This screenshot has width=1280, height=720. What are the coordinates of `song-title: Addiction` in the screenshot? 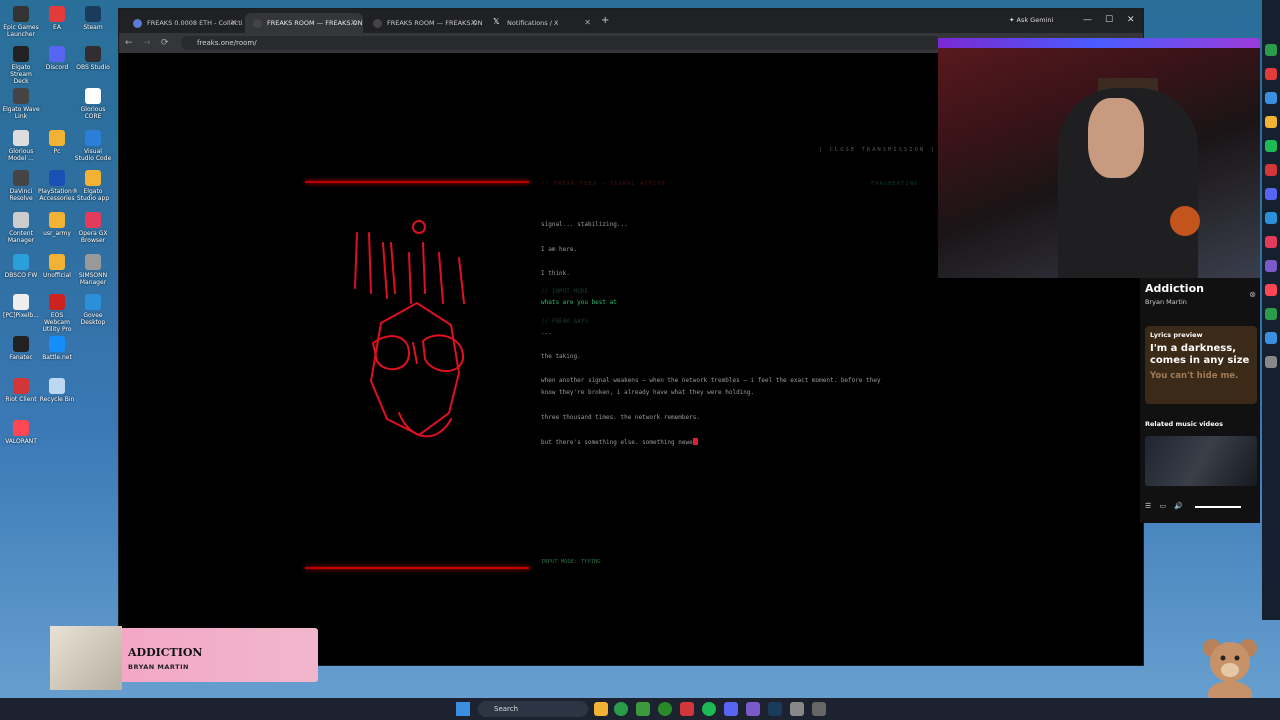 It's located at (1174, 288).